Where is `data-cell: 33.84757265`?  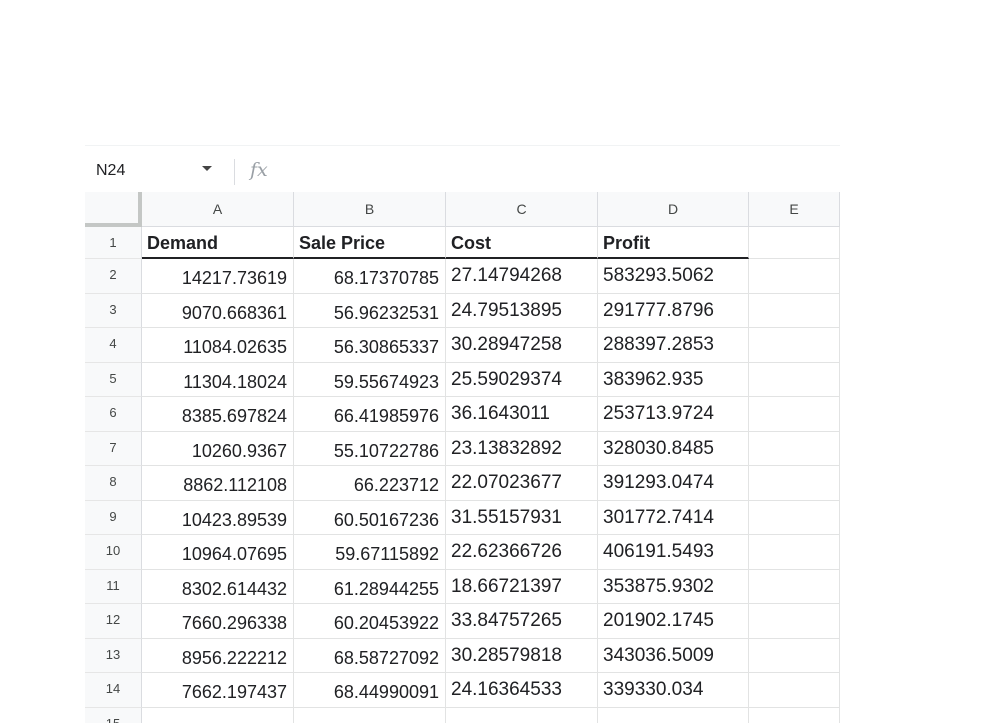 data-cell: 33.84757265 is located at coordinates (522, 621).